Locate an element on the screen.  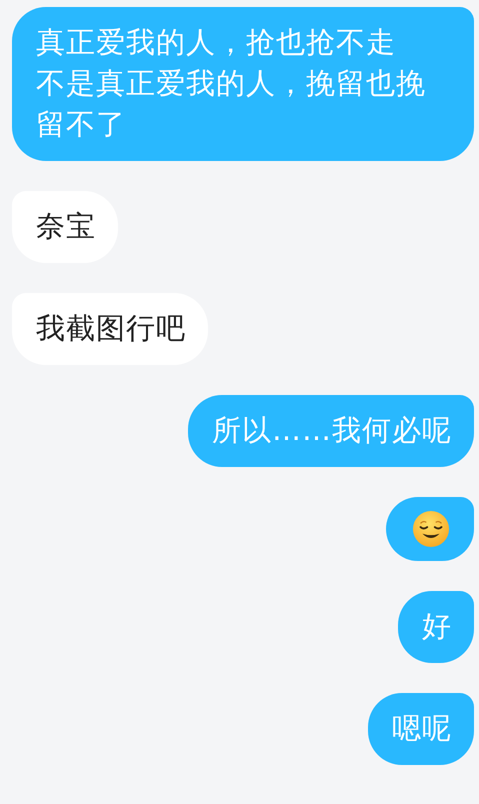
message-bubble: 所以……我何必呢 is located at coordinates (331, 431).